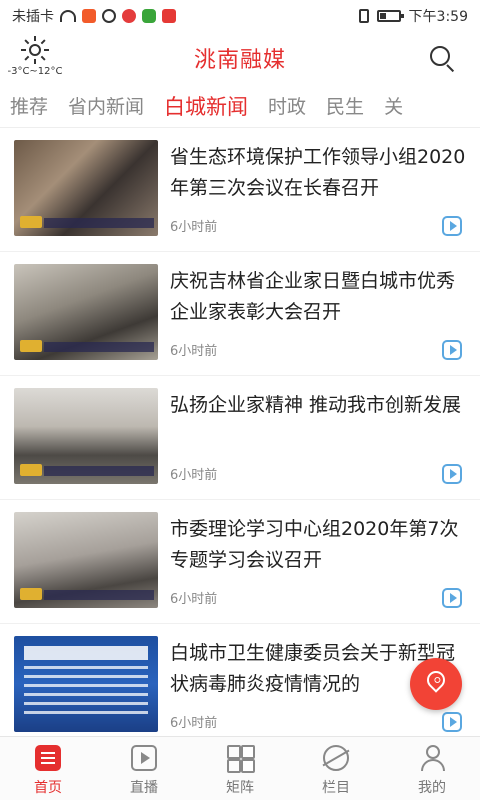 Image resolution: width=480 pixels, height=800 pixels. I want to click on app-header: -3°C~12°C 洮南融媒, so click(240, 58).